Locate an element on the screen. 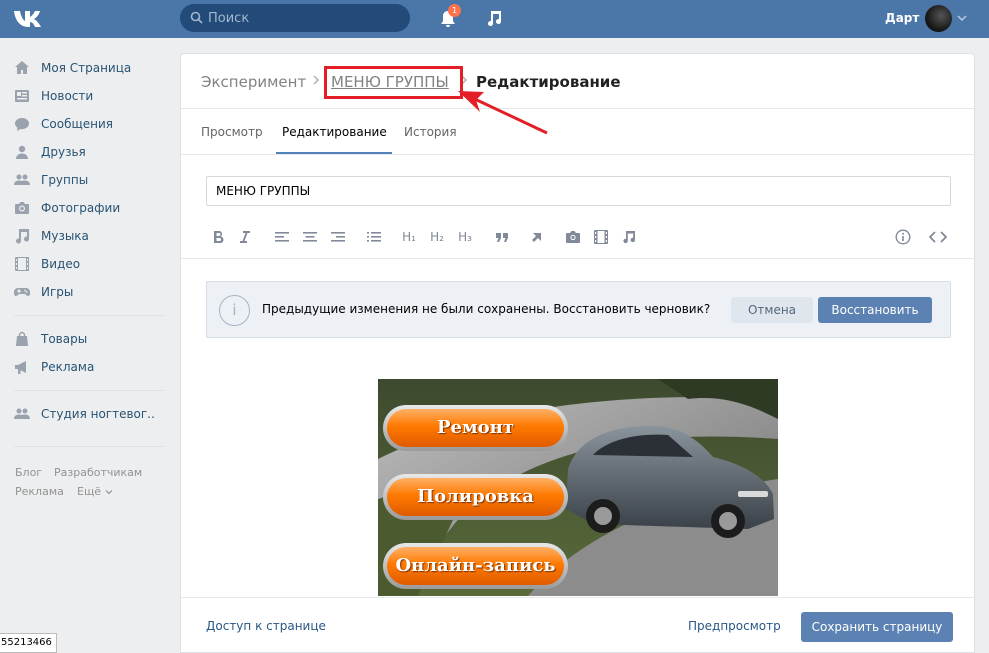 The width and height of the screenshot is (989, 653). sidebar-item-video: Видео is located at coordinates (89, 264).